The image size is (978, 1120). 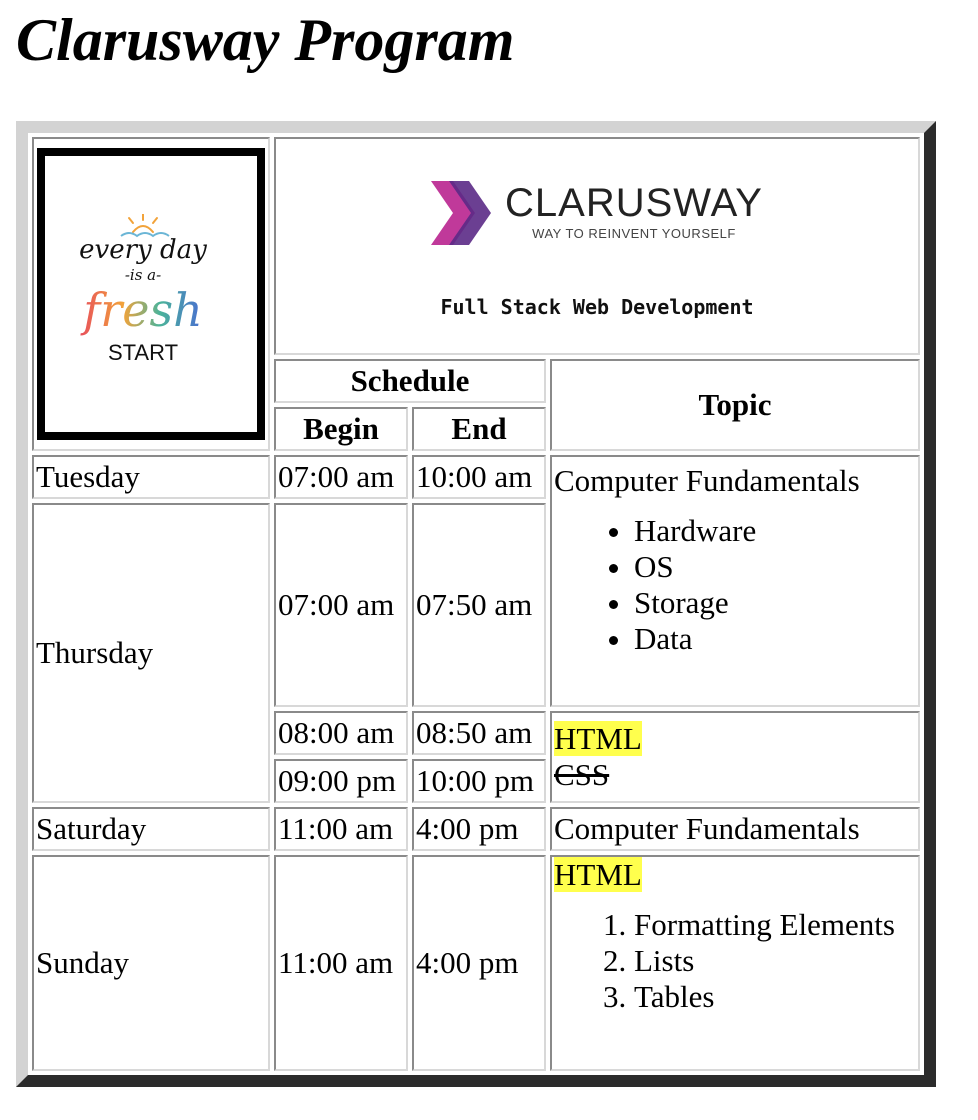 I want to click on list-item: Data, so click(x=775, y=639).